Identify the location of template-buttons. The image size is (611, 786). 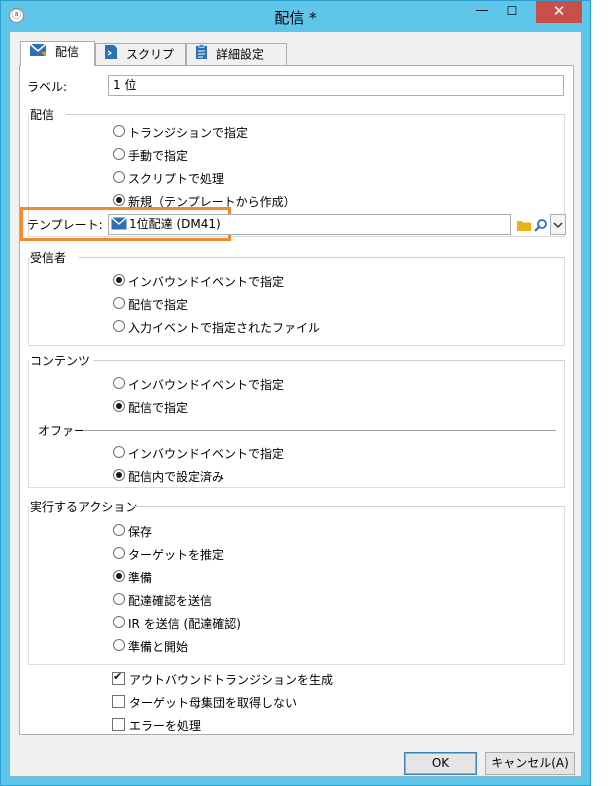
(541, 224).